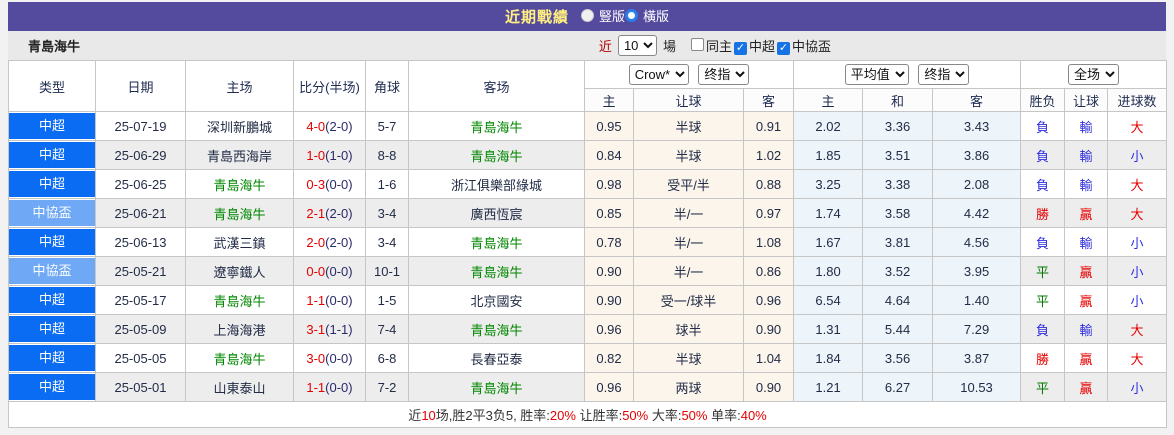 The image size is (1174, 435). What do you see at coordinates (898, 300) in the screenshot?
I see `euro-draw-odds: 4.64` at bounding box center [898, 300].